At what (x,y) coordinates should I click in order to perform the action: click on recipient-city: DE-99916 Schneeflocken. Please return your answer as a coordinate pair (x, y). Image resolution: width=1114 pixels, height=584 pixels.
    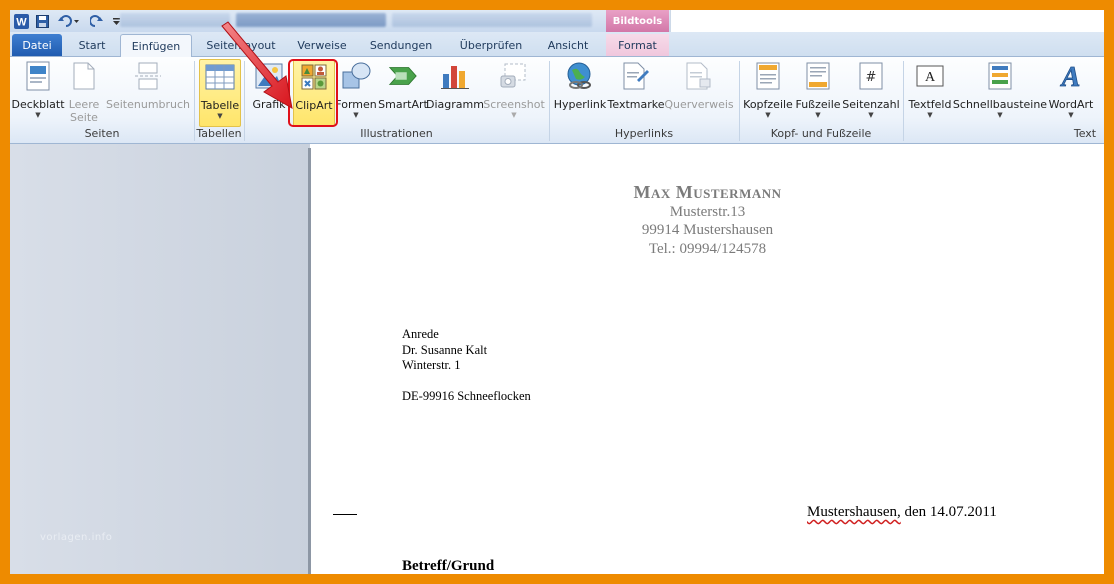
    Looking at the image, I should click on (466, 396).